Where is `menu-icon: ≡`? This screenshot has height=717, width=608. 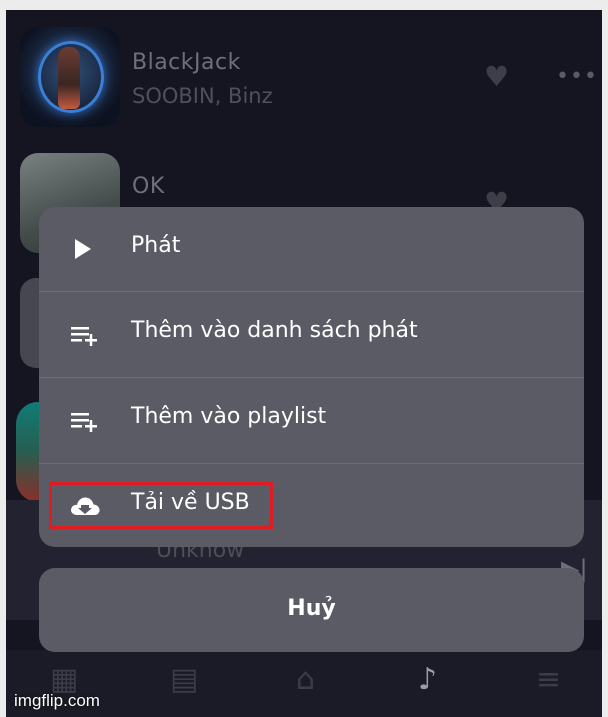
menu-icon: ≡ is located at coordinates (548, 679).